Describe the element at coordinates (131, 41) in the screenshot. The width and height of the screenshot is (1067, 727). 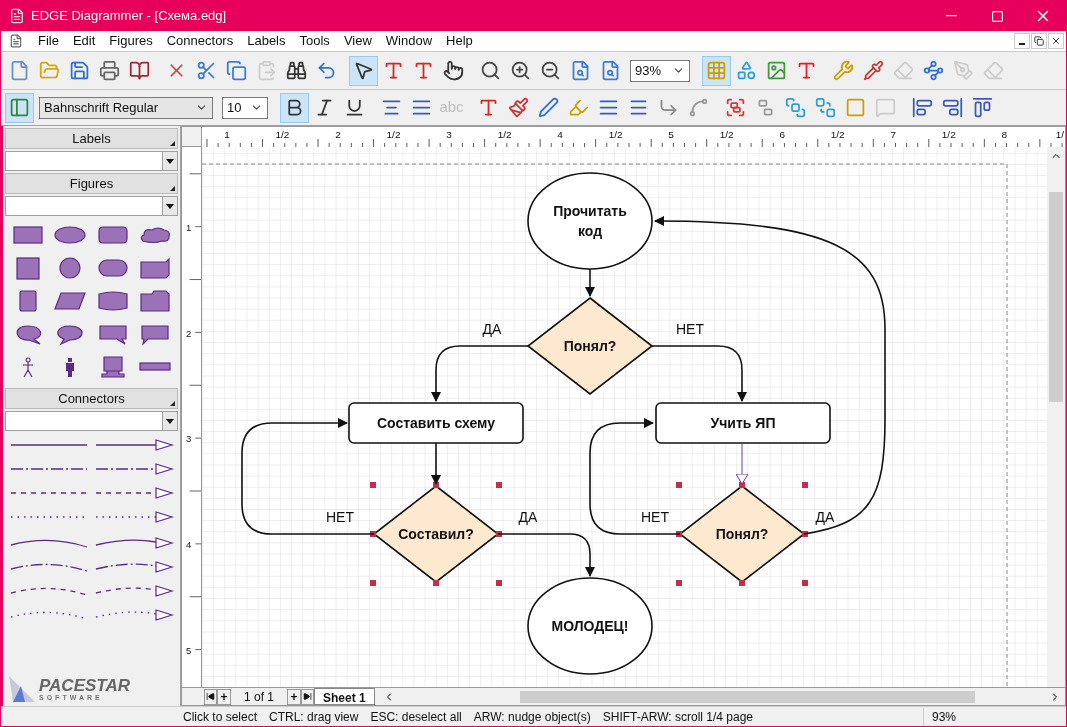
I see `menu-item: Figures` at that location.